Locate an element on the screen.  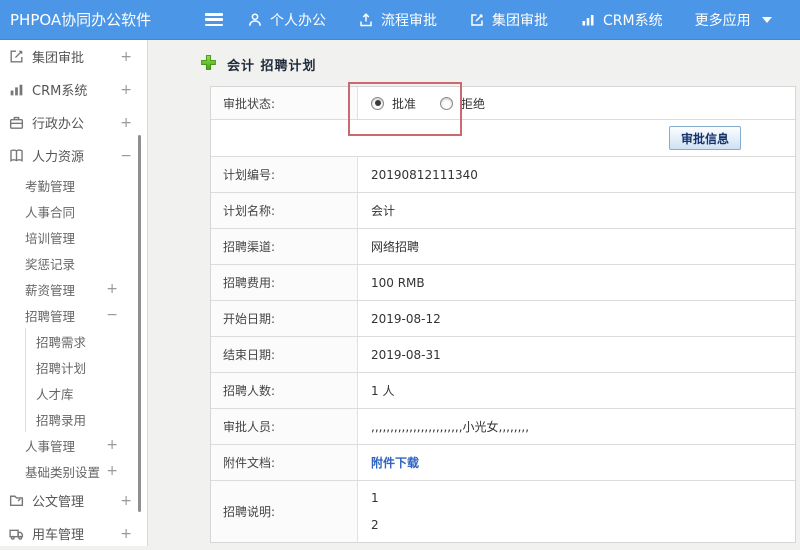
field-value: 100 RMB is located at coordinates (398, 282).